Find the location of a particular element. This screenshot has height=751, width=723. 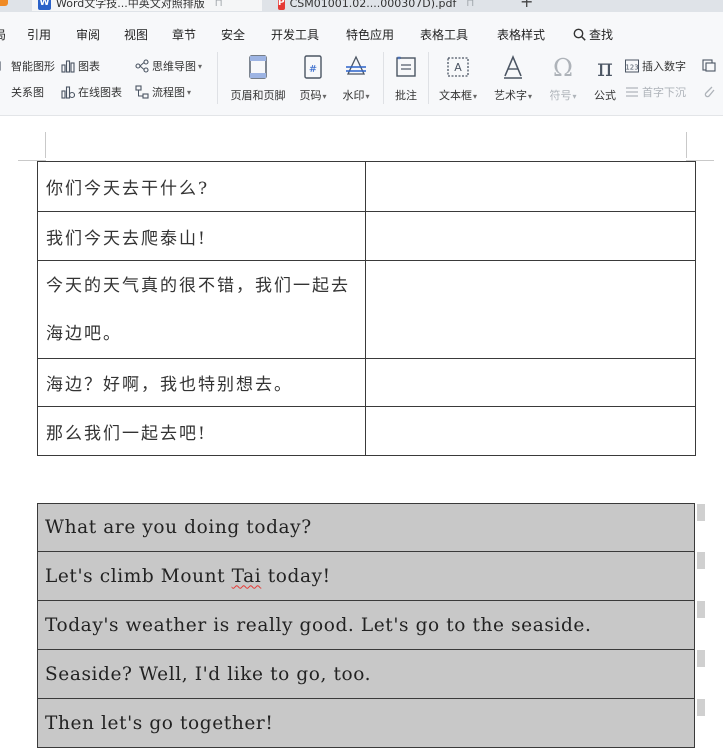

symbol-button: Ω 符号▾ is located at coordinates (563, 78).